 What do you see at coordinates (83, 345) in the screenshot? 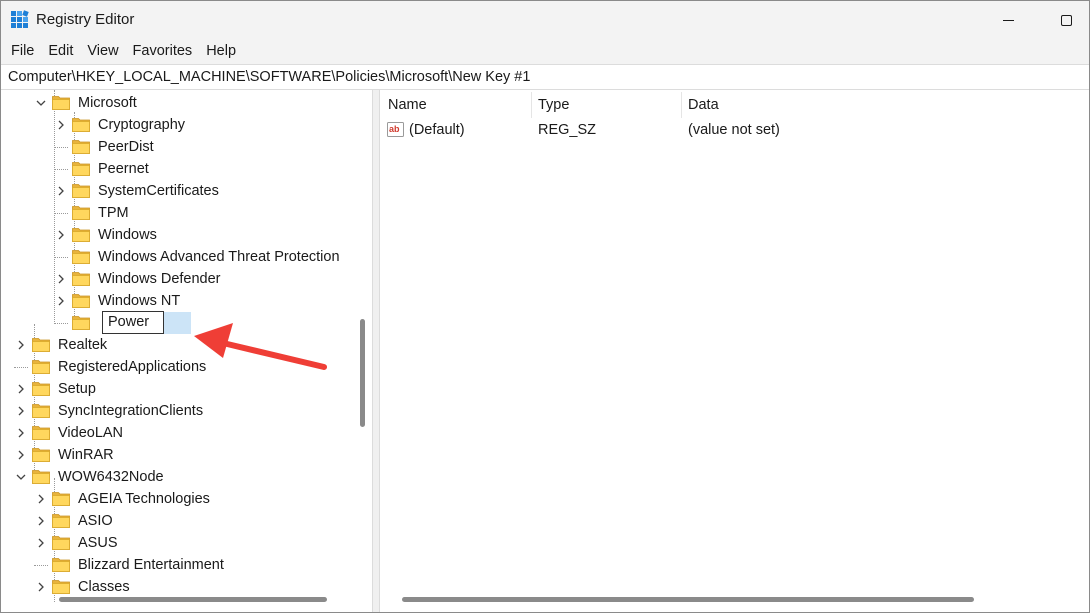
I see `tree-item-label: Realtek` at bounding box center [83, 345].